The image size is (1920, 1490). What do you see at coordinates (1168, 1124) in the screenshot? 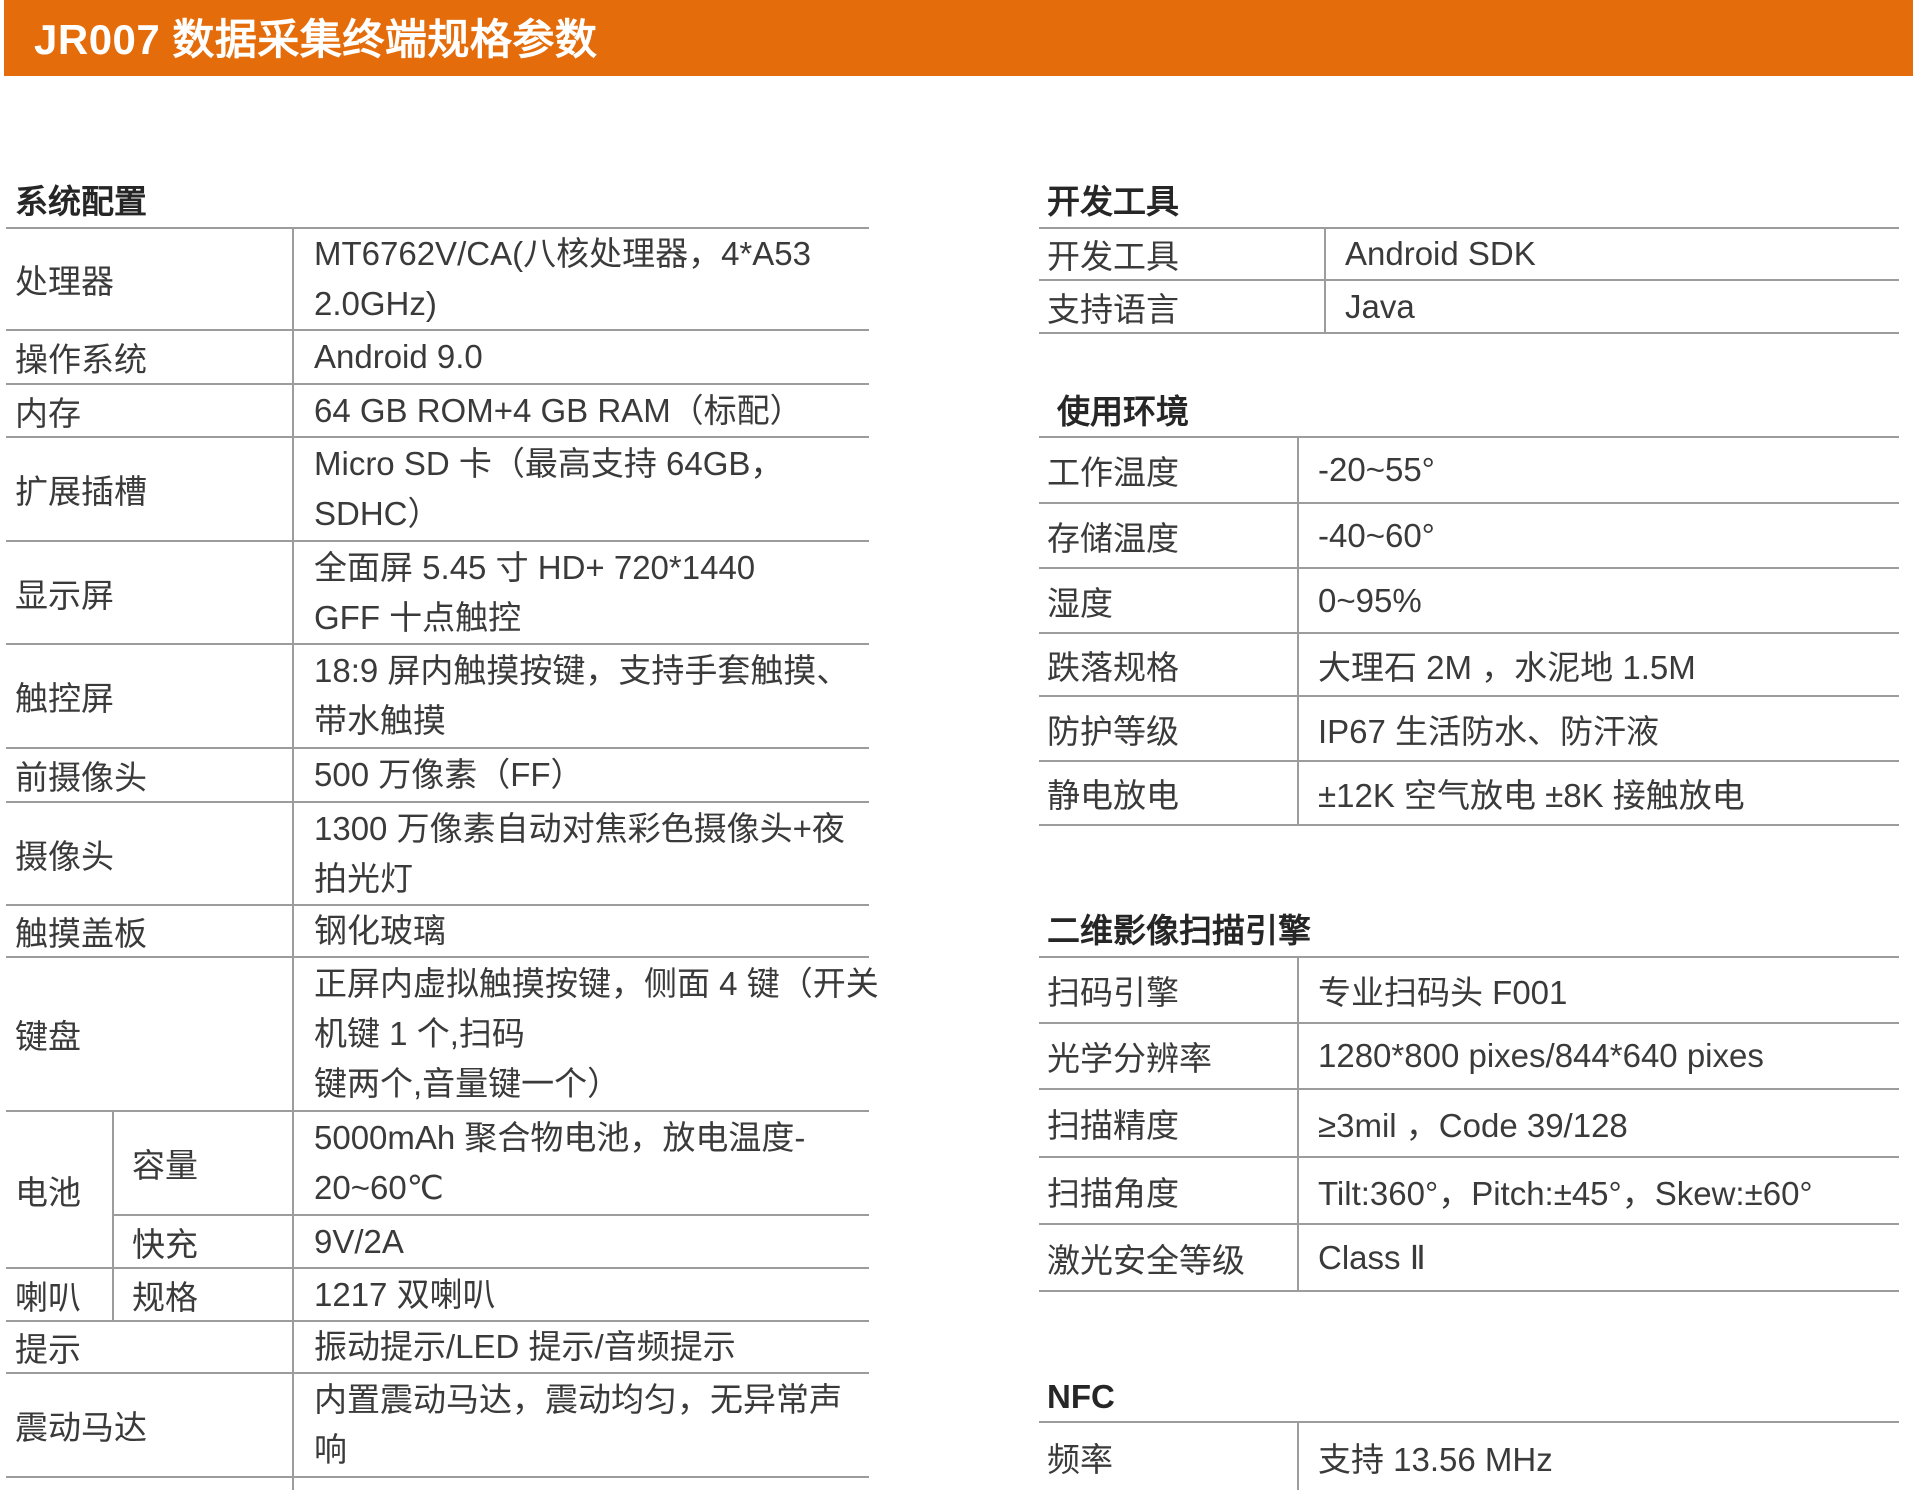
I see `label-scan-precision: 扫描精度` at bounding box center [1168, 1124].